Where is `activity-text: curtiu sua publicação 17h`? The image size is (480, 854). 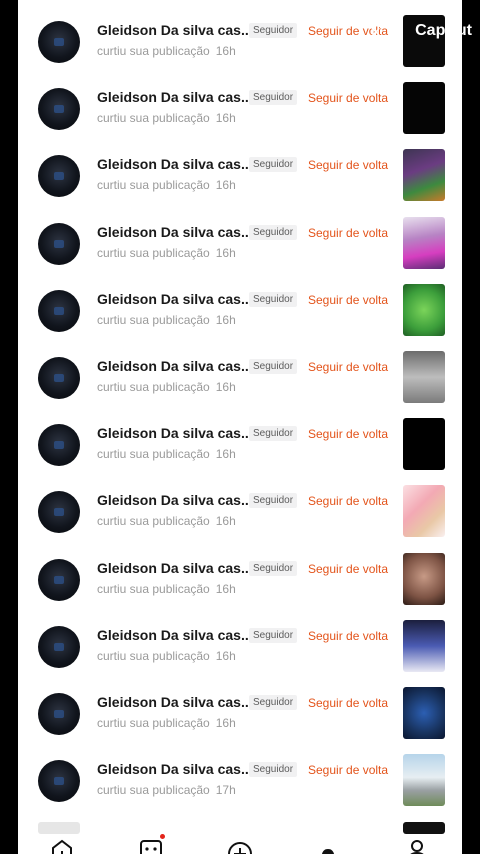 activity-text: curtiu sua publicação 17h is located at coordinates (166, 790).